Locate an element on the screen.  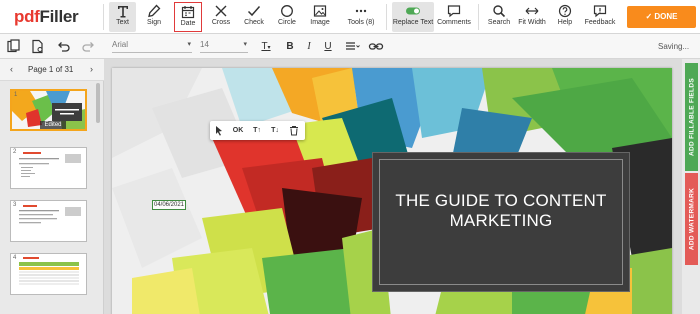
page-number: 1 is located at coordinates (16, 95).